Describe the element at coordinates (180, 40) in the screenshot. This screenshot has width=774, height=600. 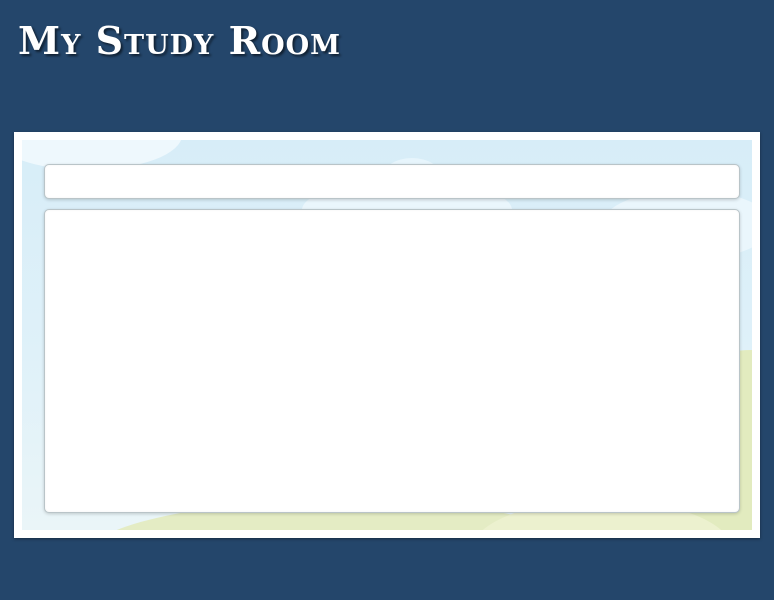
I see `app-title: My Study Room` at that location.